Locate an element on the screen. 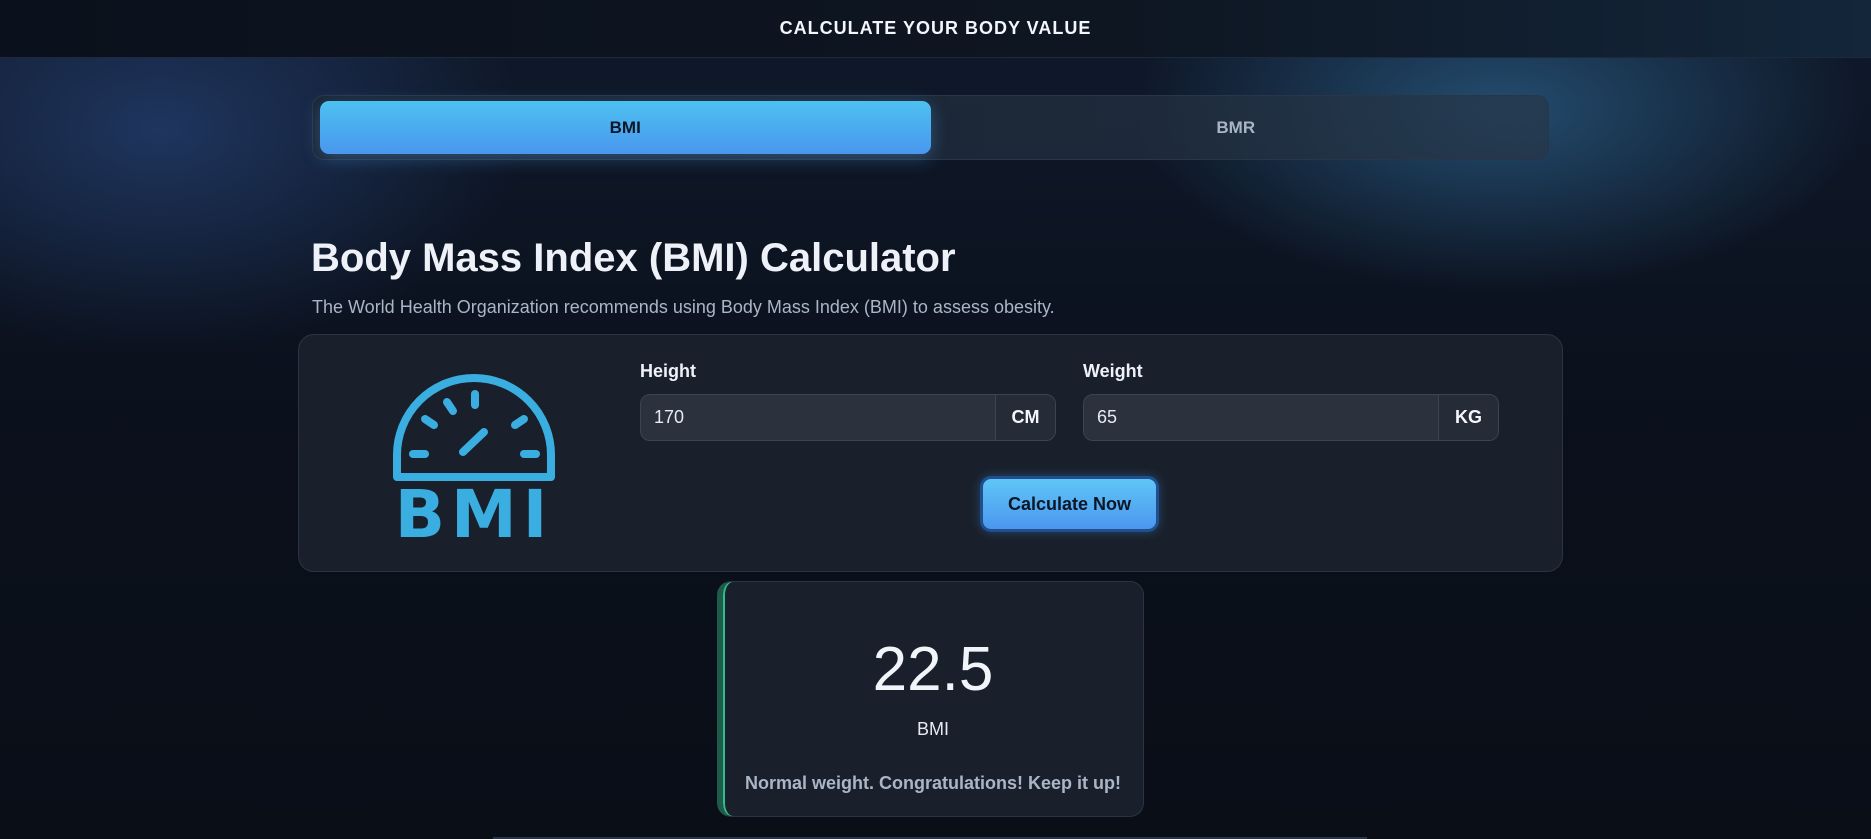 This screenshot has height=839, width=1871. bmi-result-value: 22.5 is located at coordinates (933, 669).